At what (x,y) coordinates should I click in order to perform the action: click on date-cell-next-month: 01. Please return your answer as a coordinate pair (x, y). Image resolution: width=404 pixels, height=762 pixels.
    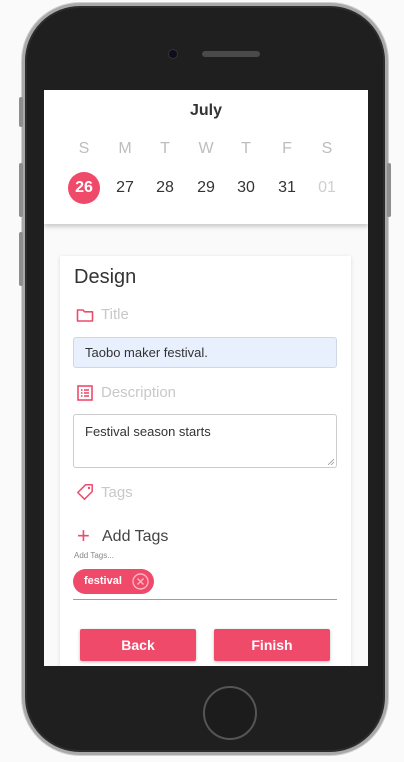
    Looking at the image, I should click on (327, 188).